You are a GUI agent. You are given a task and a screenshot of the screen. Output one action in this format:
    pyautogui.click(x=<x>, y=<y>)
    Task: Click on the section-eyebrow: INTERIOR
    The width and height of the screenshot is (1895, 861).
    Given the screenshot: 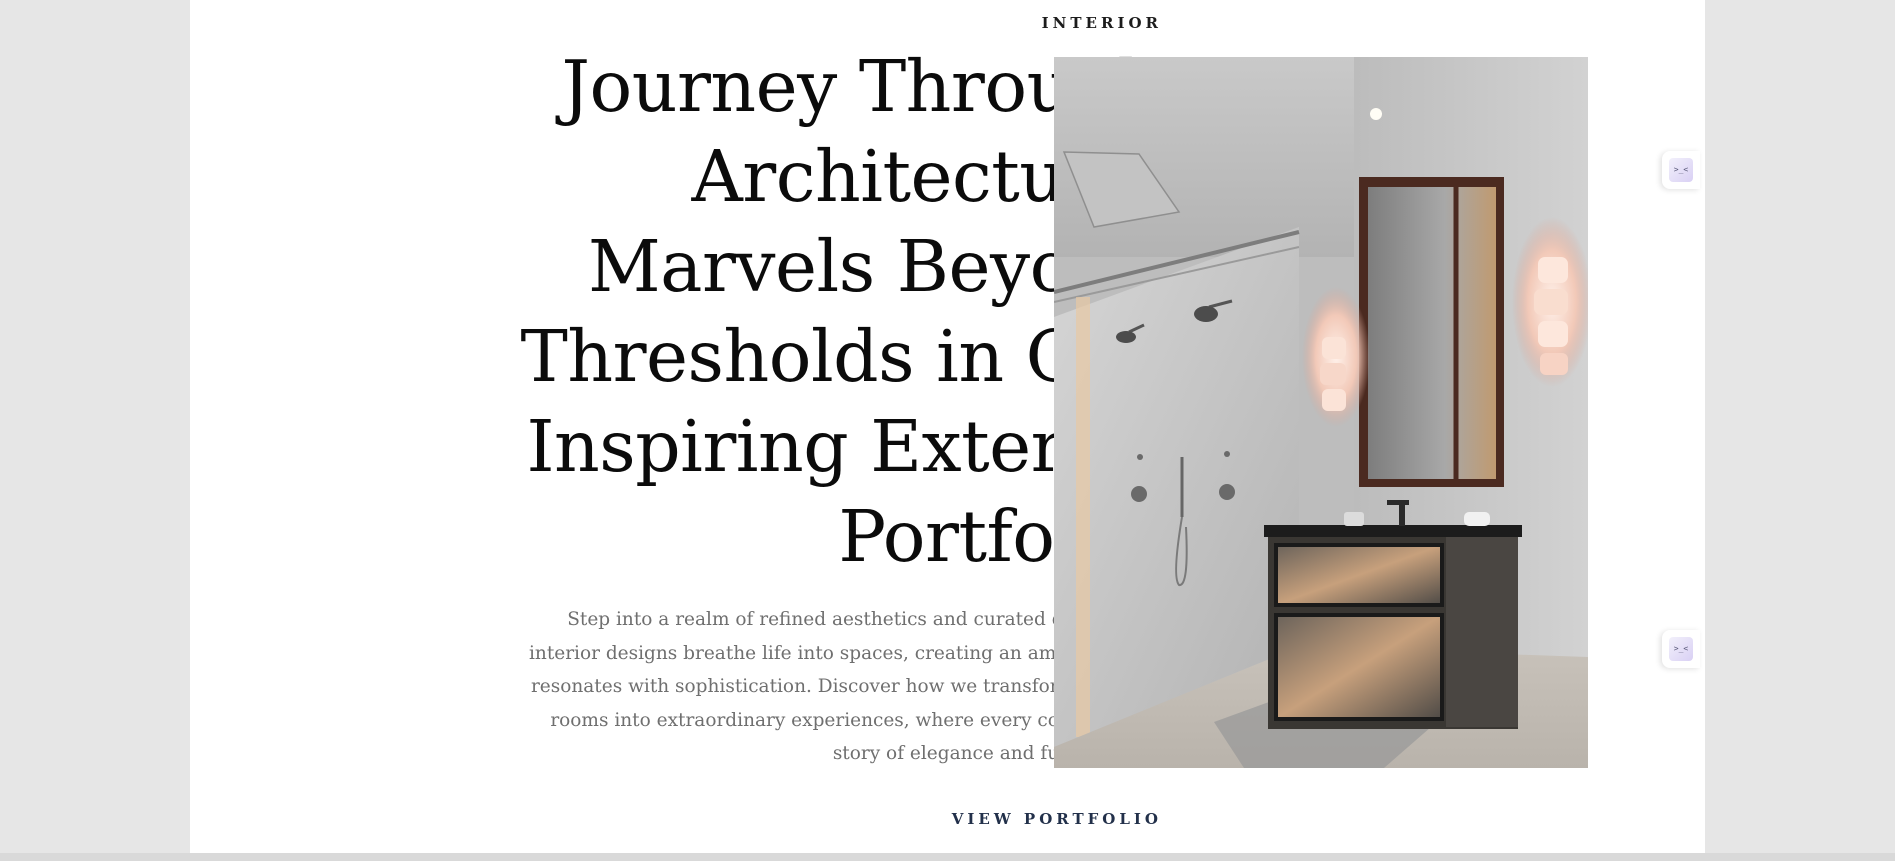 What is the action you would take?
    pyautogui.click(x=1101, y=23)
    